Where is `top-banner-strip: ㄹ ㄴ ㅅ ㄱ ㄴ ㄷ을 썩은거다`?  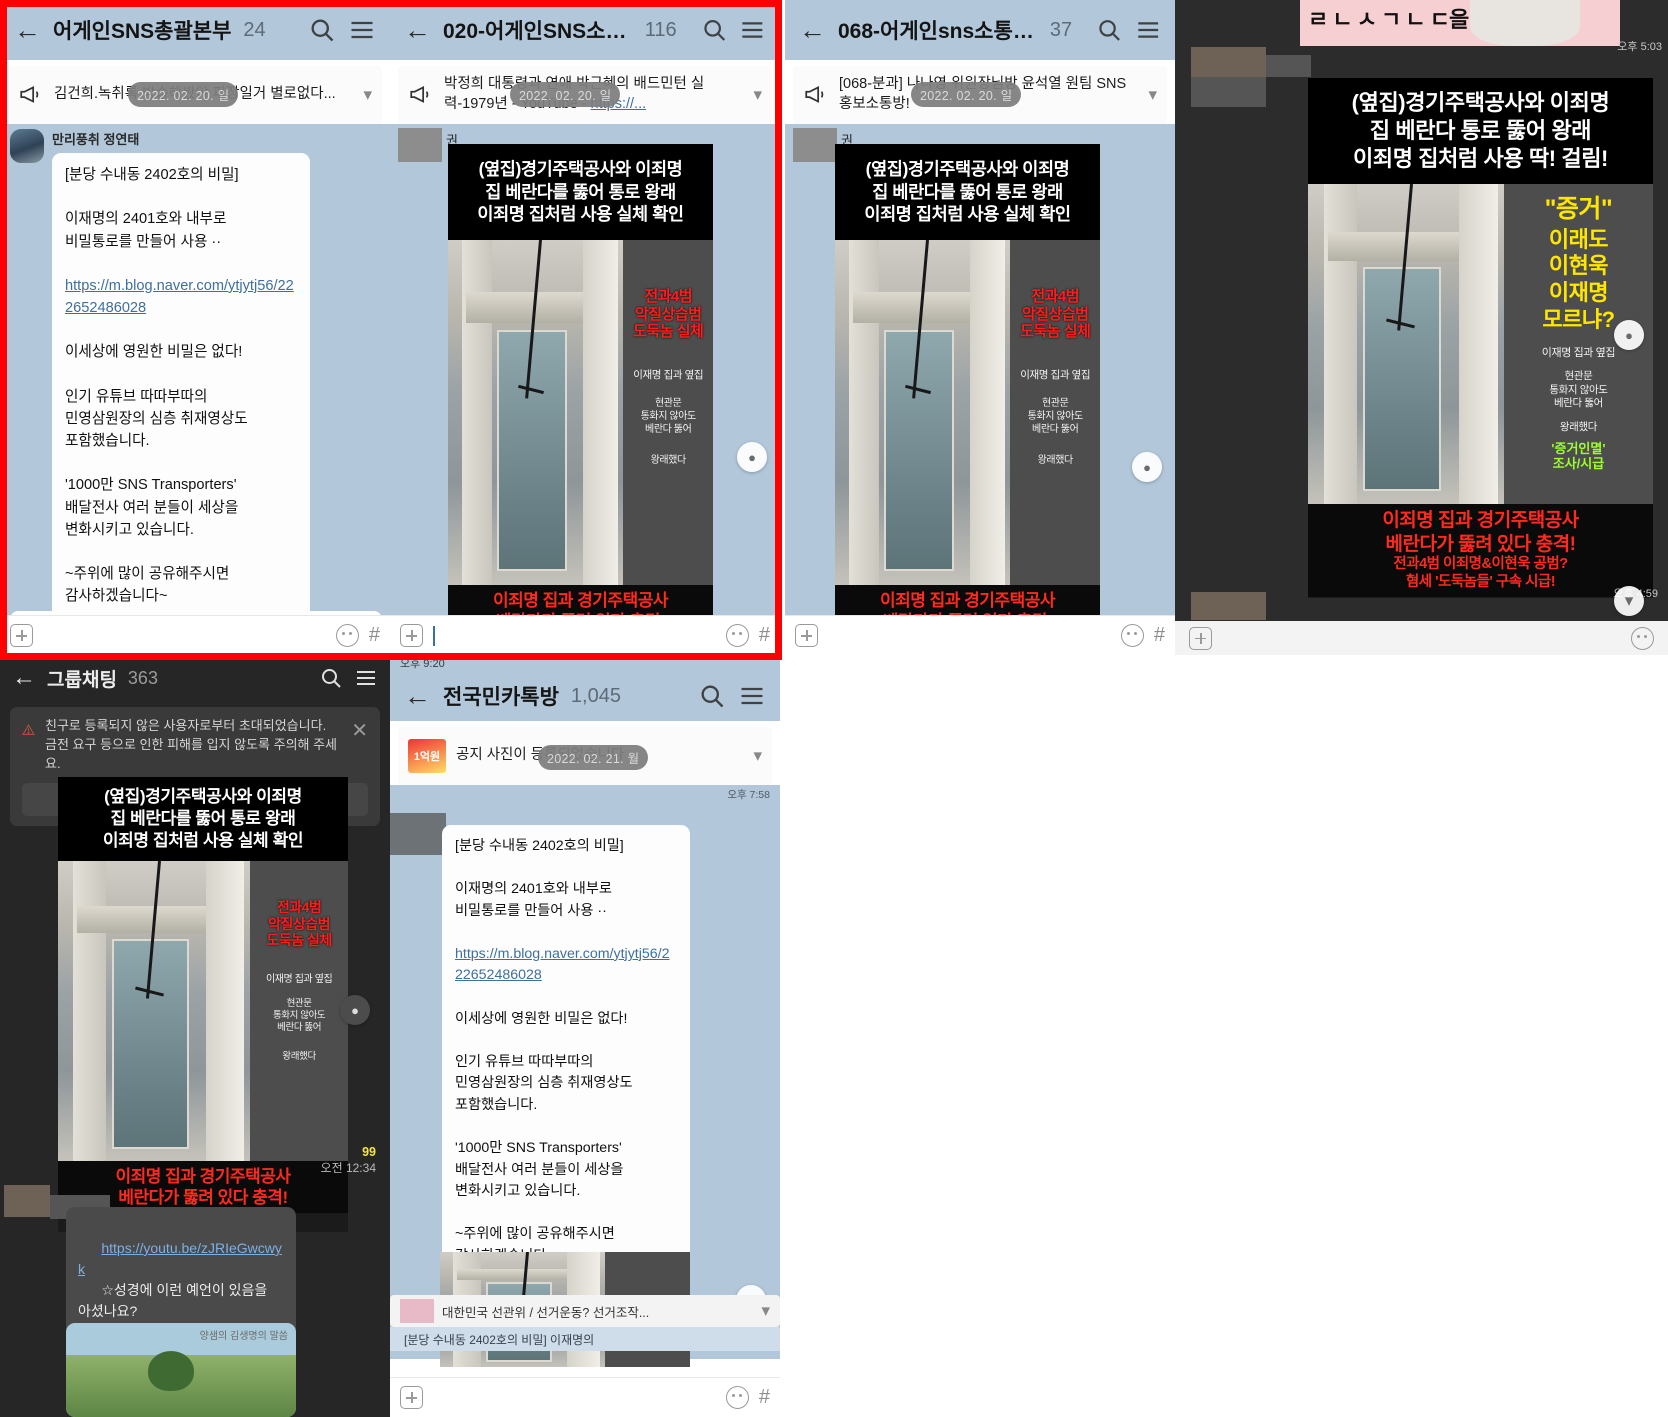 top-banner-strip: ㄹ ㄴ ㅅ ㄱ ㄴ ㄷ을 썩은거다 is located at coordinates (1460, 23).